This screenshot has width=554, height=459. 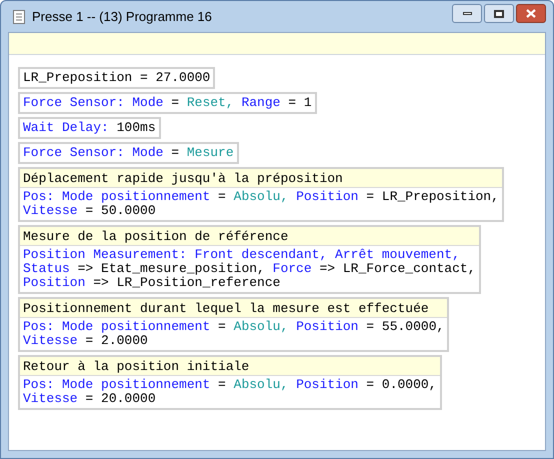 I want to click on program-step: Force Sensor: Mode = Mesure, so click(x=128, y=153).